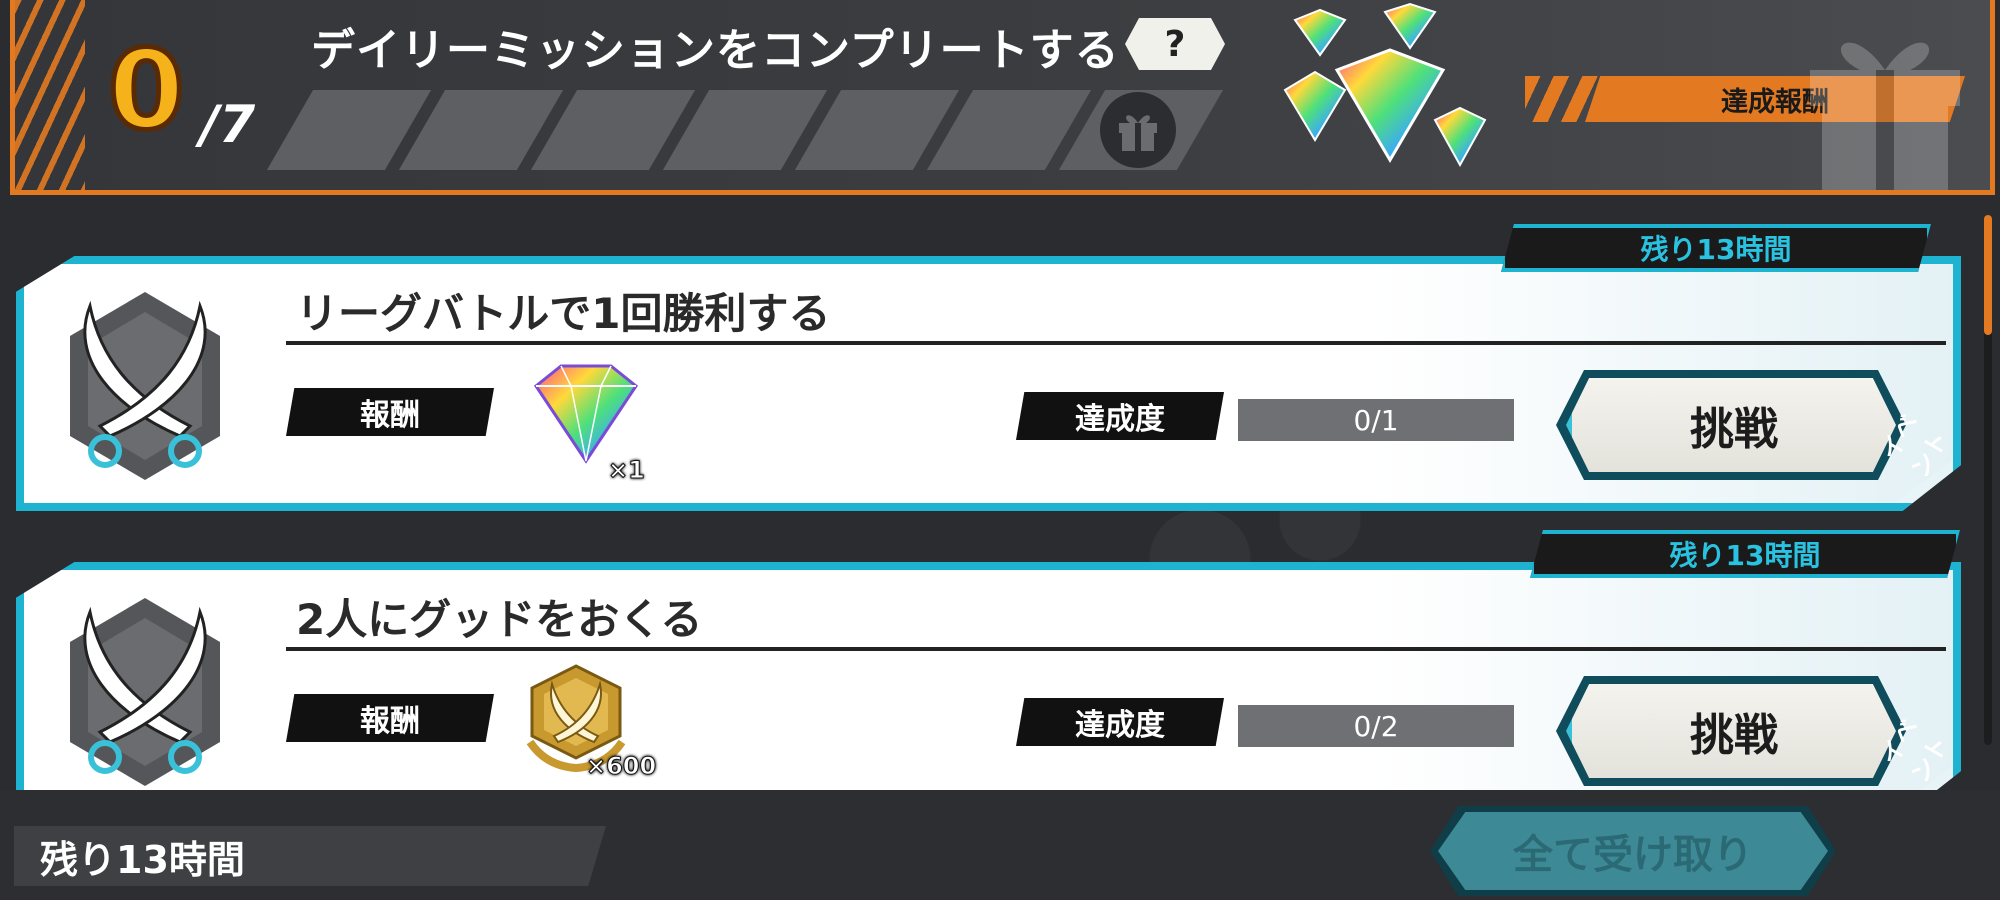 This screenshot has width=2000, height=900. What do you see at coordinates (50, 95) in the screenshot?
I see `banner-stripes` at bounding box center [50, 95].